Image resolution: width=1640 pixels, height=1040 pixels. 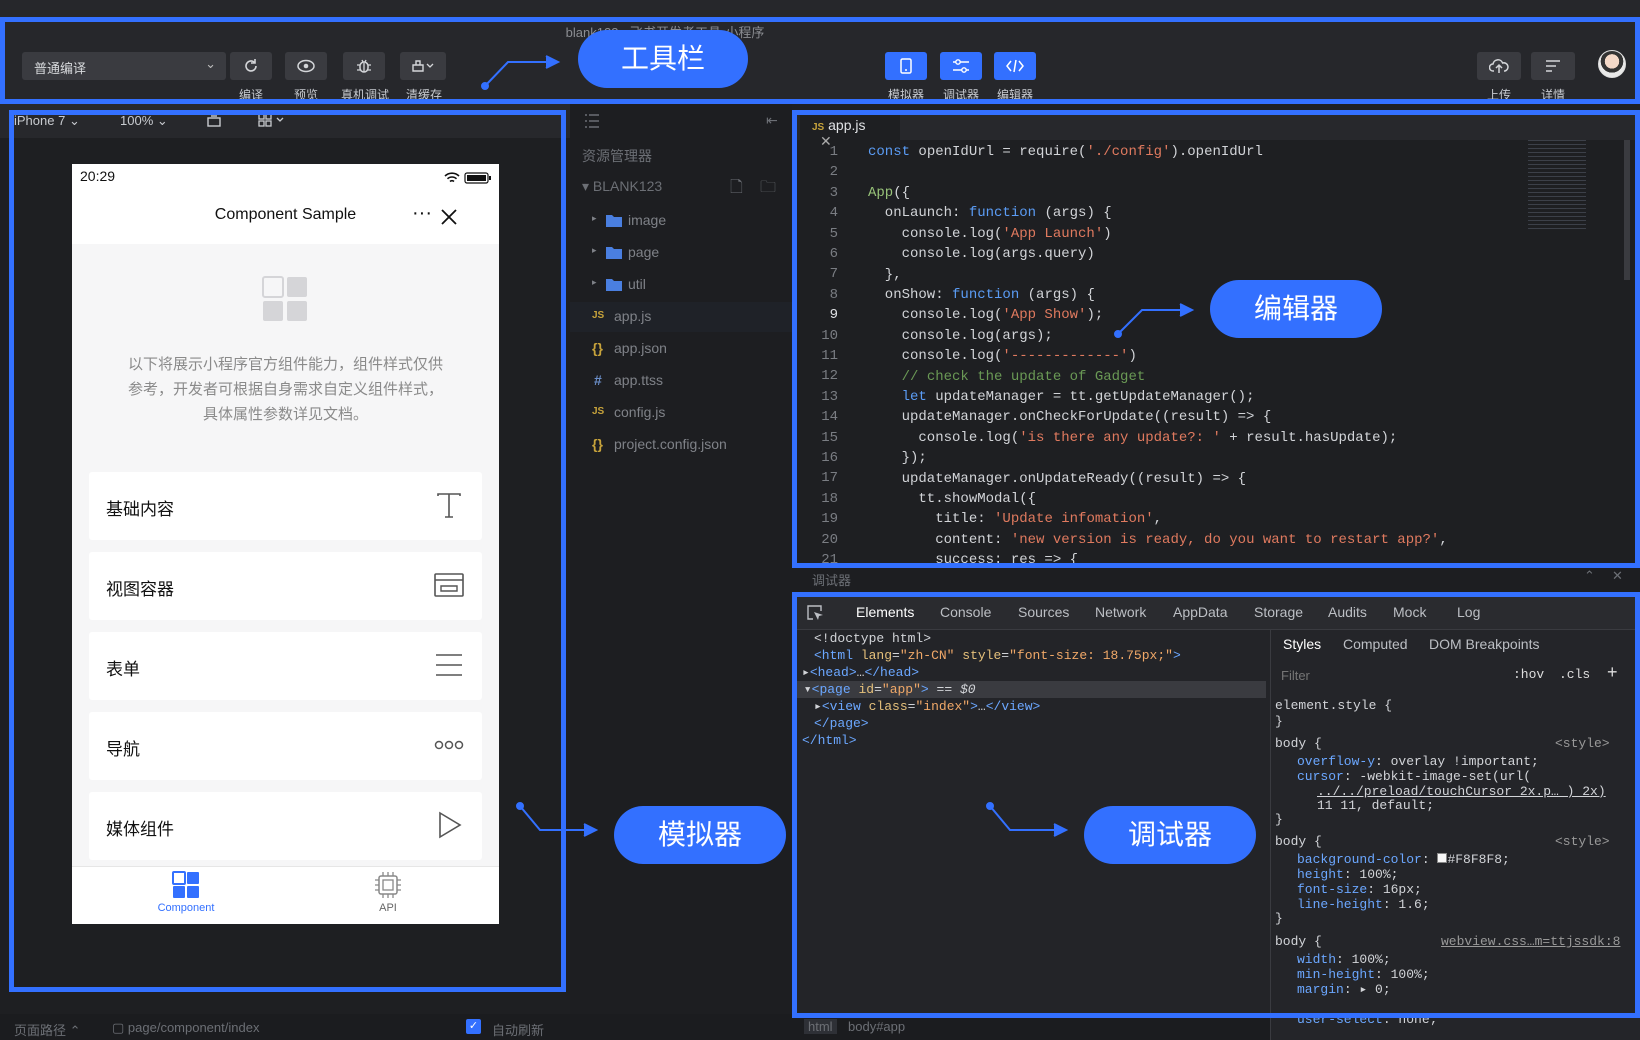 What do you see at coordinates (768, 189) in the screenshot?
I see `new-folder-icon: 🗀` at bounding box center [768, 189].